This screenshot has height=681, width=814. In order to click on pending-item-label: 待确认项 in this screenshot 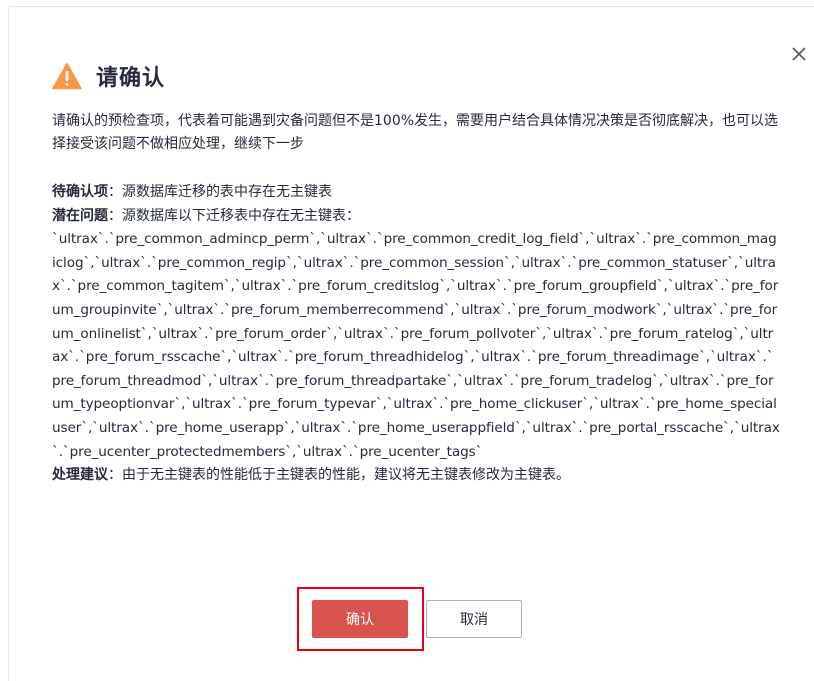, I will do `click(80, 192)`.